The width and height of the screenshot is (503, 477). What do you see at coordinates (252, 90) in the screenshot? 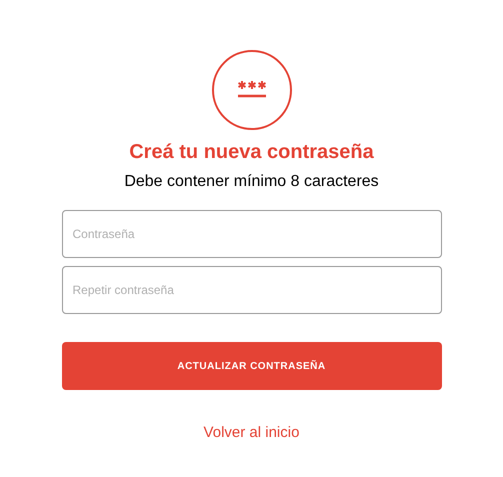
I see `password-icon` at bounding box center [252, 90].